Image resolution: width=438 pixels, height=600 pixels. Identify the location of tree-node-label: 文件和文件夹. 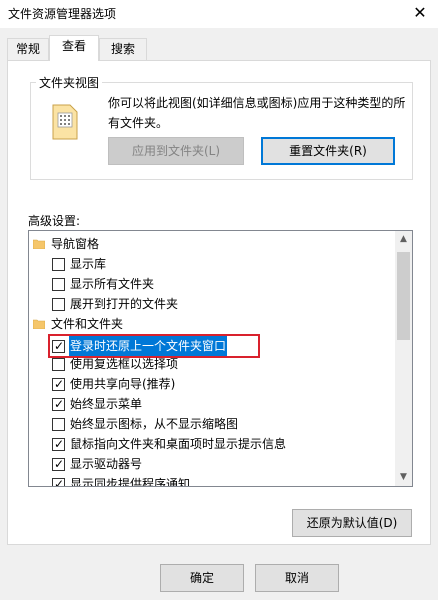
(87, 324).